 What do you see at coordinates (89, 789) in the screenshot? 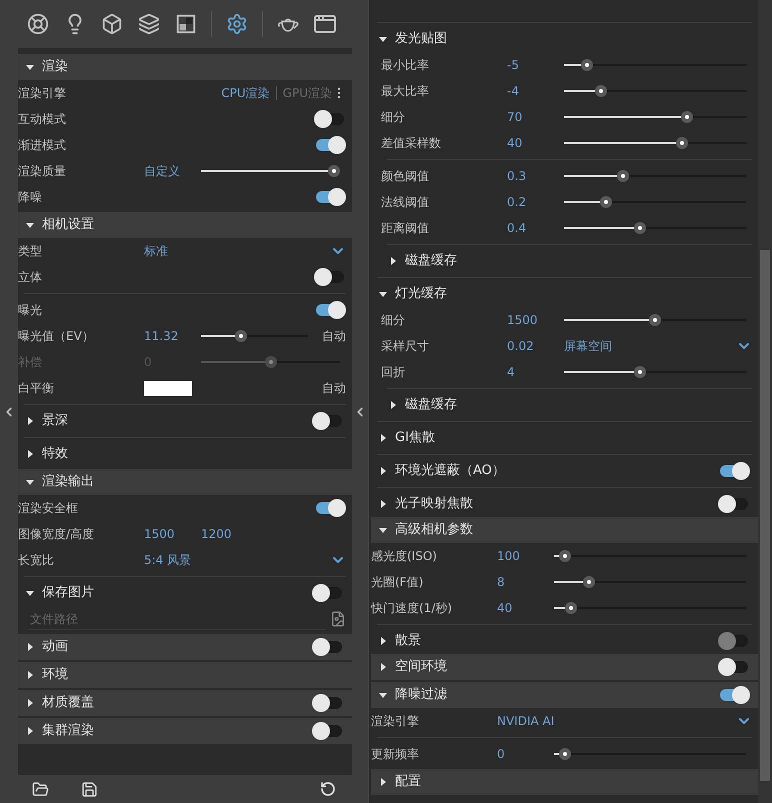
I see `save-icon` at bounding box center [89, 789].